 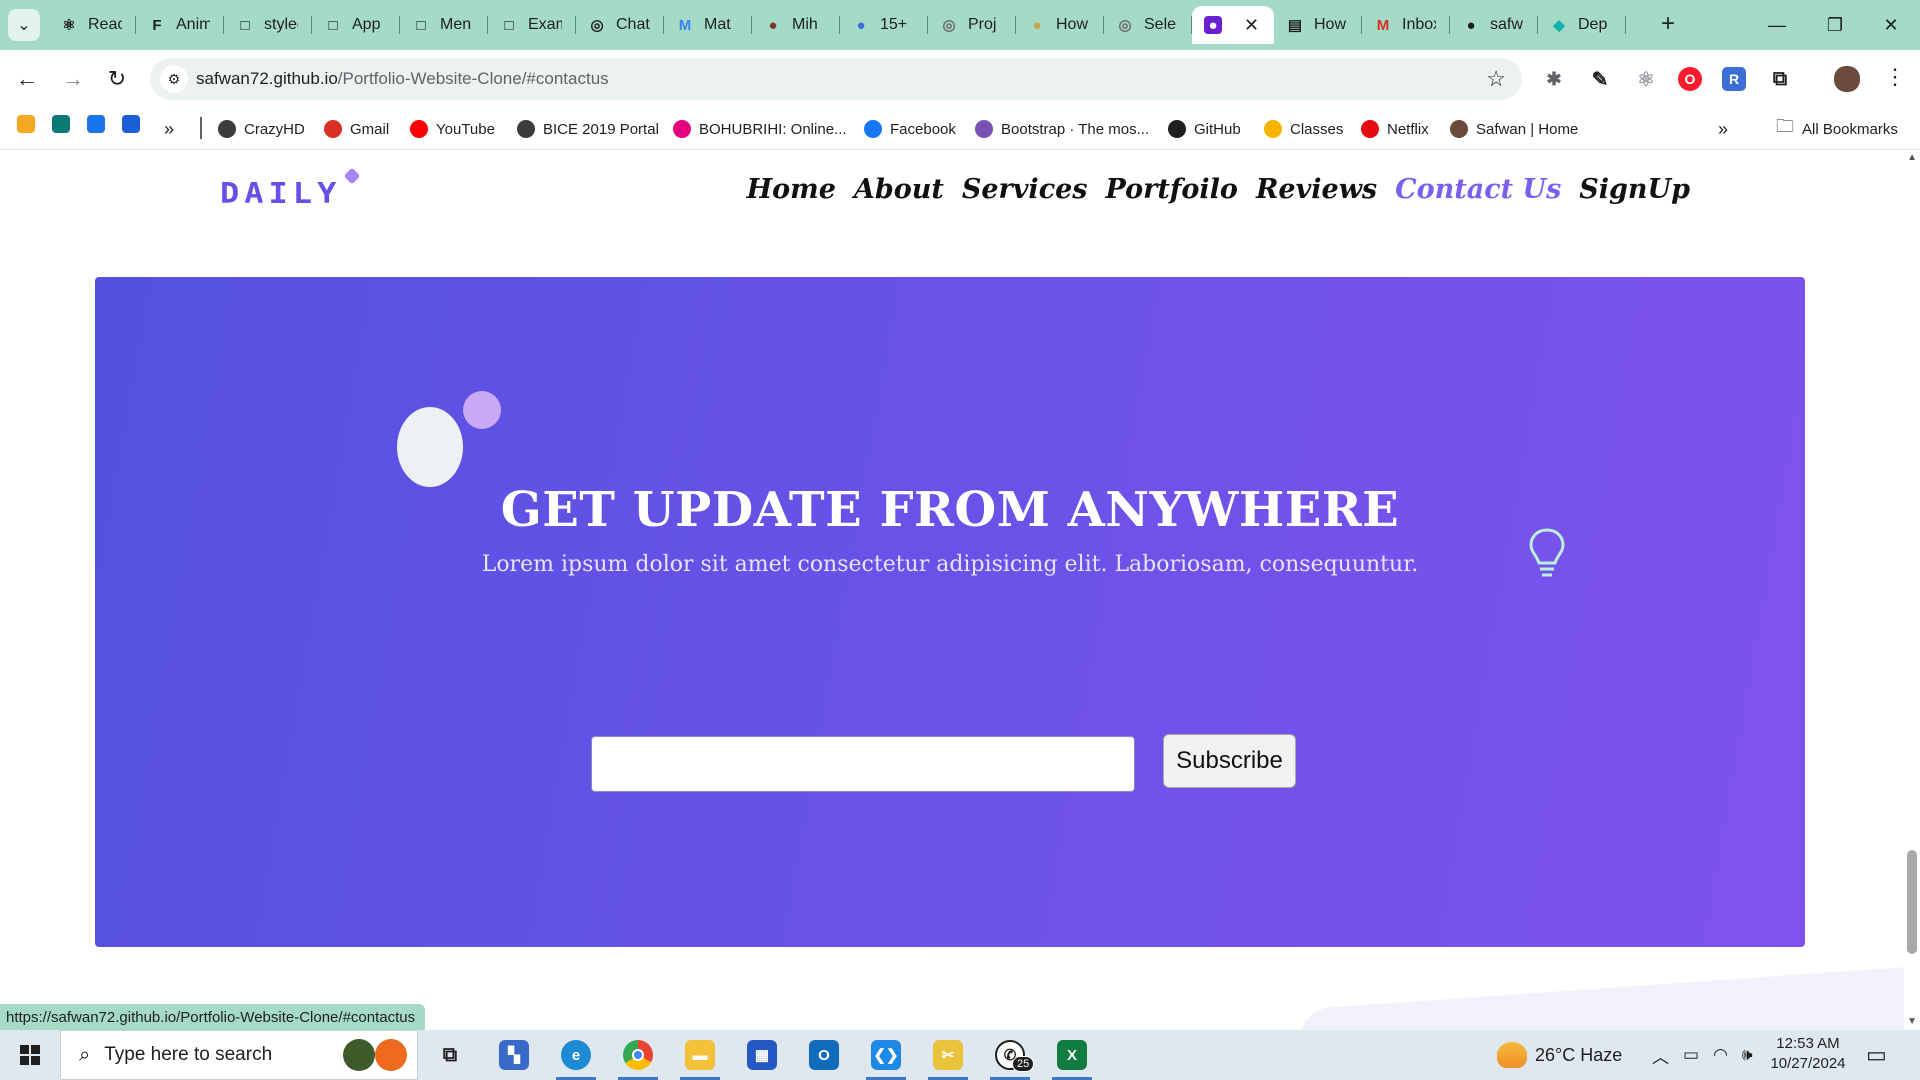 What do you see at coordinates (863, 764) in the screenshot?
I see `email-input` at bounding box center [863, 764].